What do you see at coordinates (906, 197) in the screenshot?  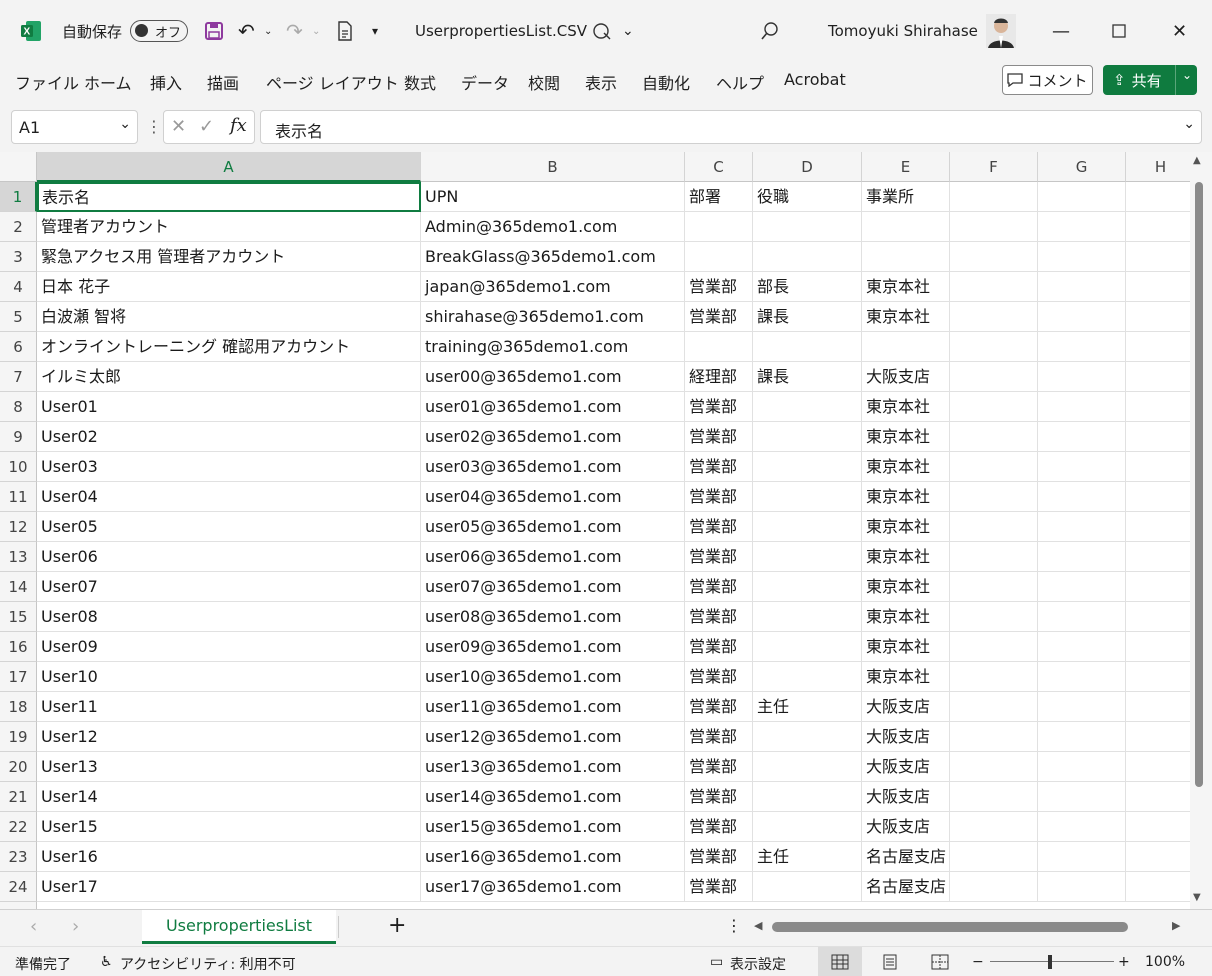 I see `cell-e1: 事業所` at bounding box center [906, 197].